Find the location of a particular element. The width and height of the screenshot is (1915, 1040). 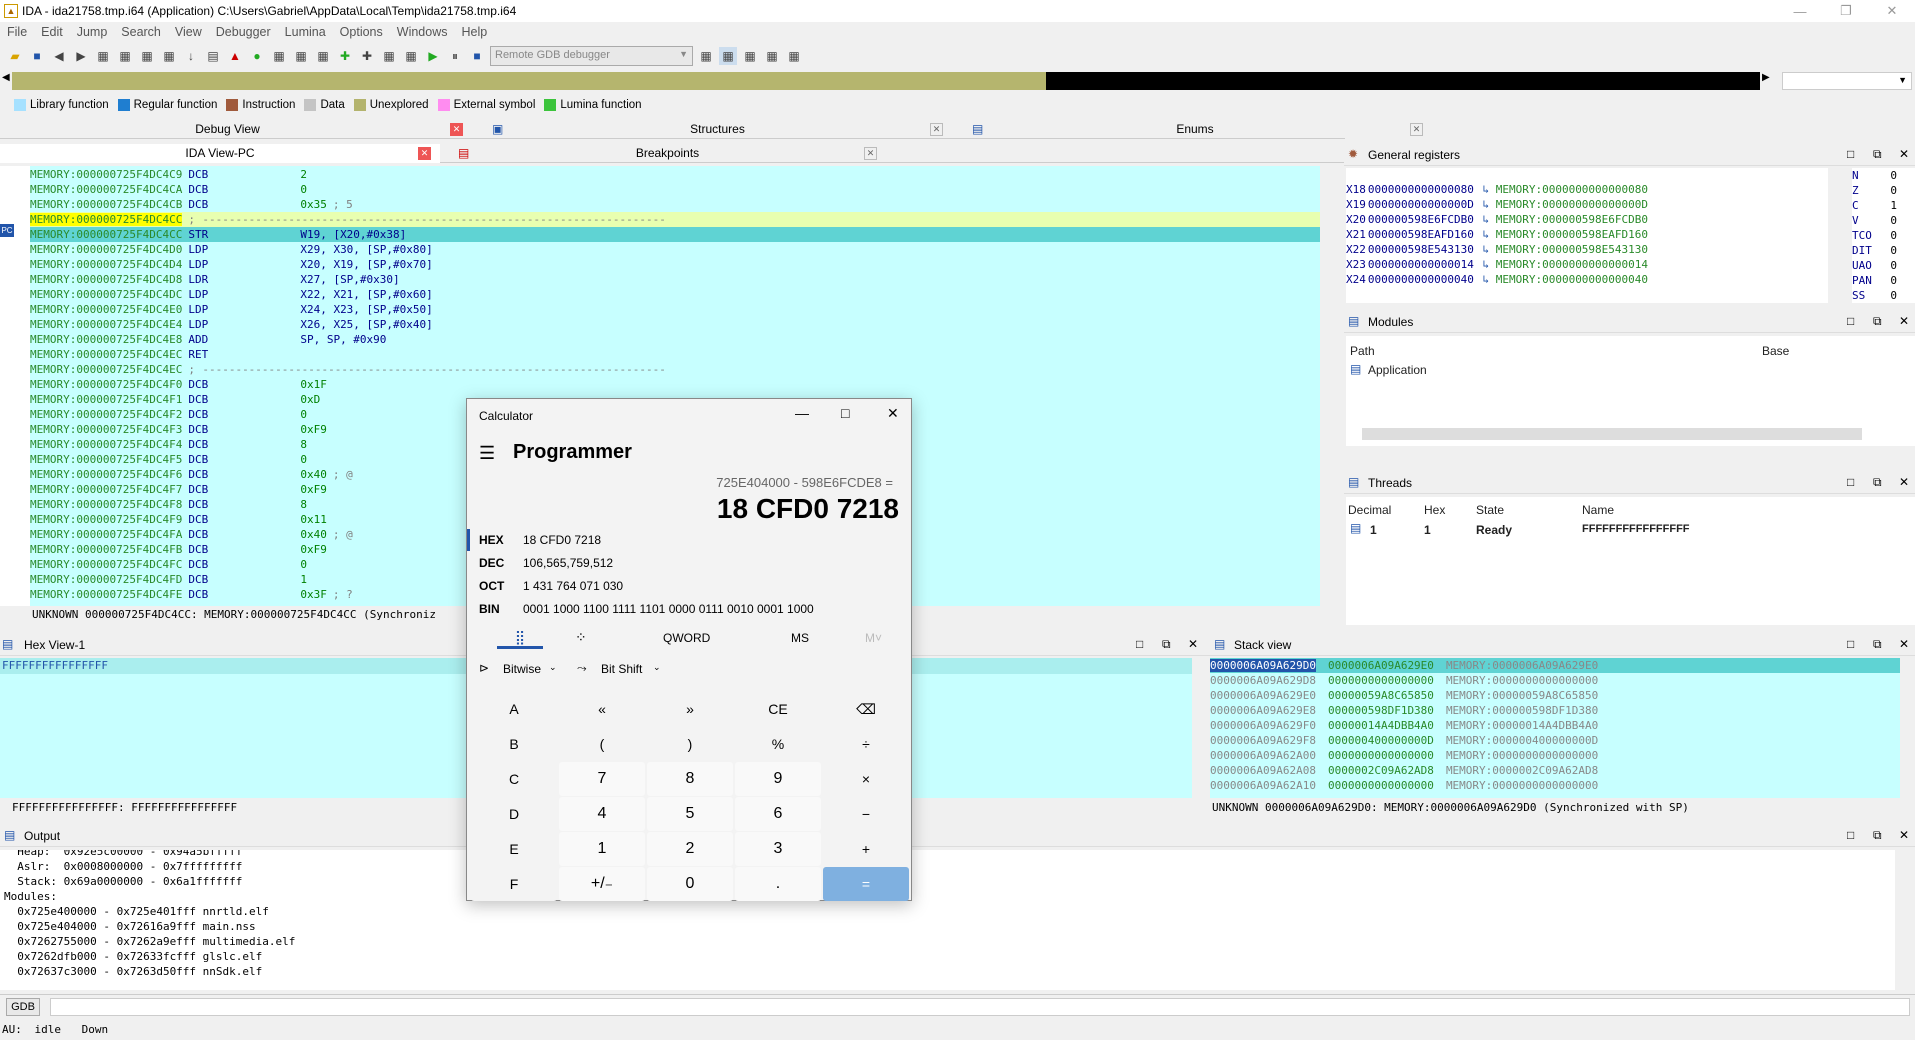

modules-col-base: Base is located at coordinates (1775, 351).